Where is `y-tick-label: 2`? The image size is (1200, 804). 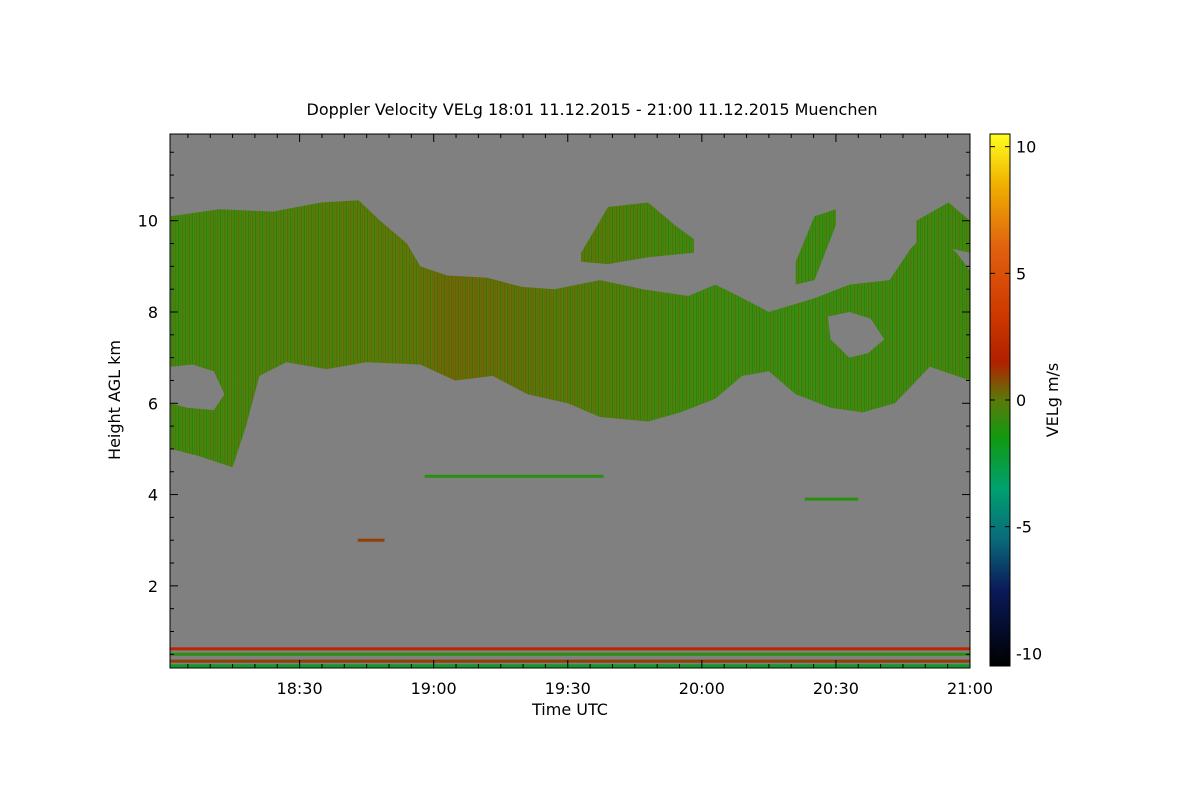 y-tick-label: 2 is located at coordinates (153, 586).